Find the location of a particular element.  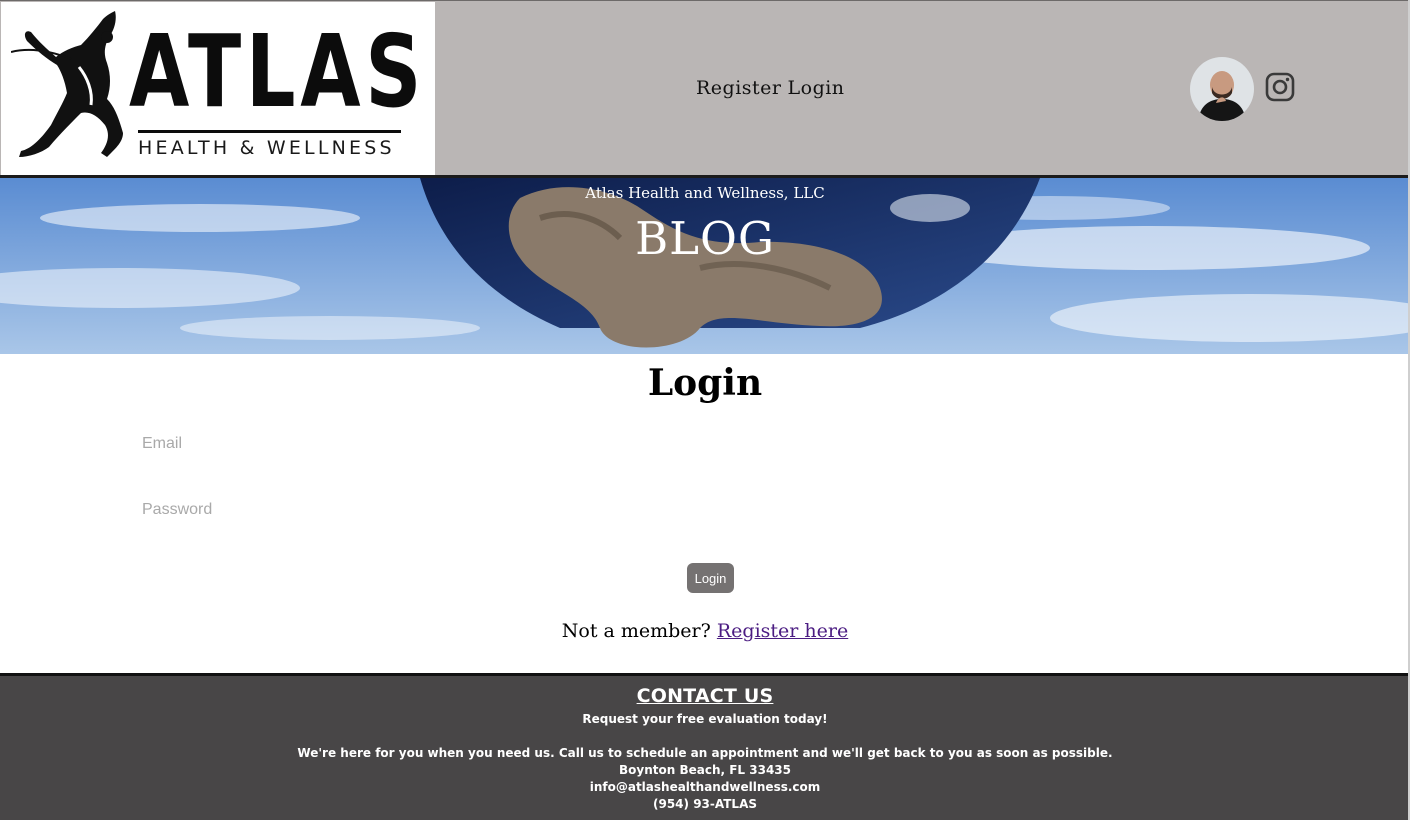

athlete-figure-logo-icon is located at coordinates (67, 84).